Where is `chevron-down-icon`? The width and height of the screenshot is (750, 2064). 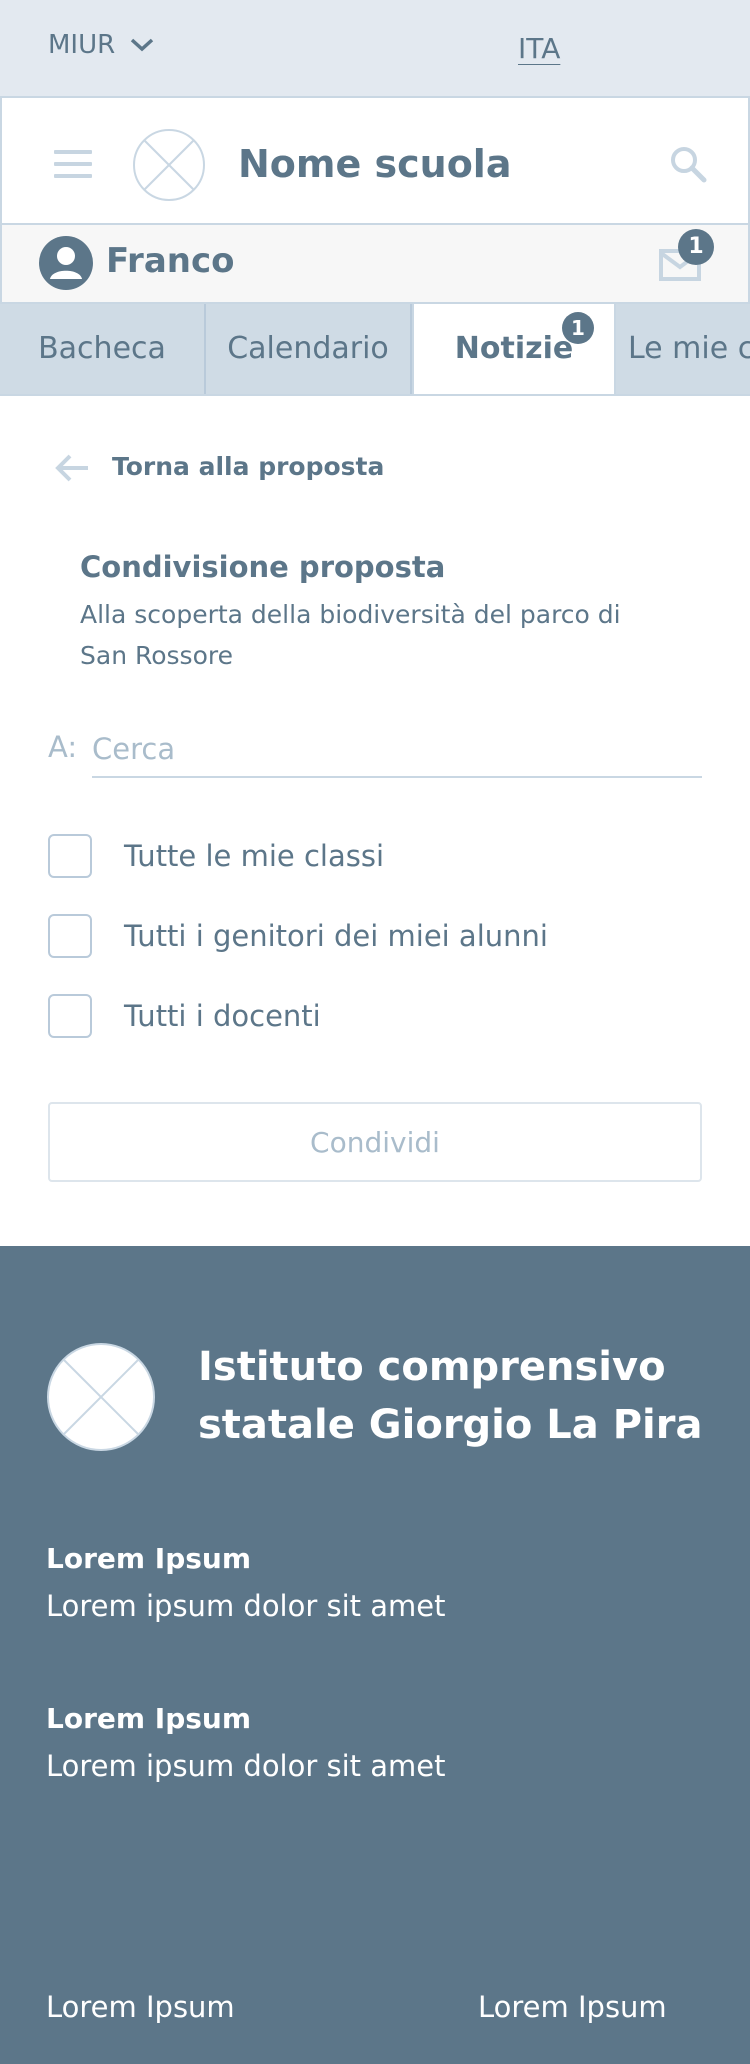 chevron-down-icon is located at coordinates (142, 45).